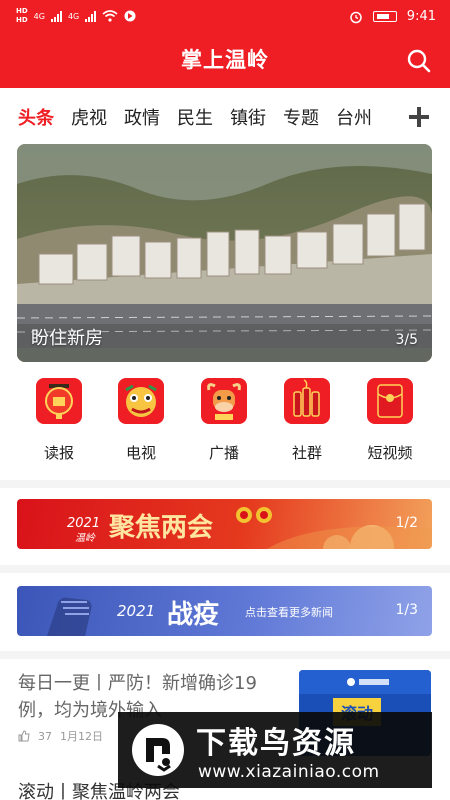  Describe the element at coordinates (36, 117) in the screenshot. I see `tab-headlines: 头条` at that location.